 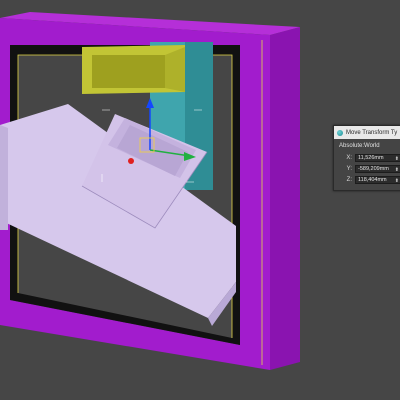 What do you see at coordinates (397, 159) in the screenshot?
I see `x-spinner-icon: ⬍` at bounding box center [397, 159].